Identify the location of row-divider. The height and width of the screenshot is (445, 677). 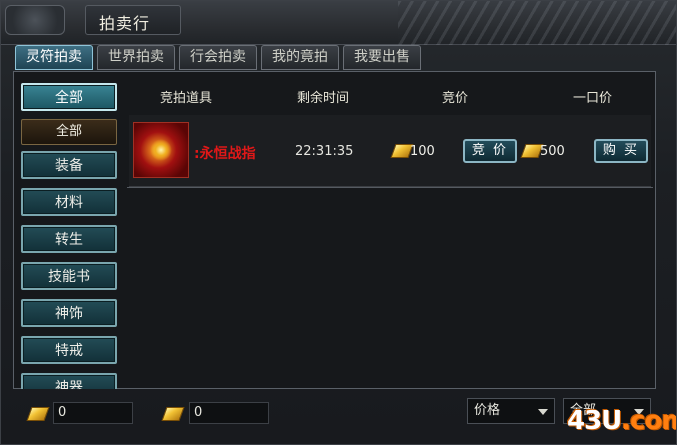
(390, 187).